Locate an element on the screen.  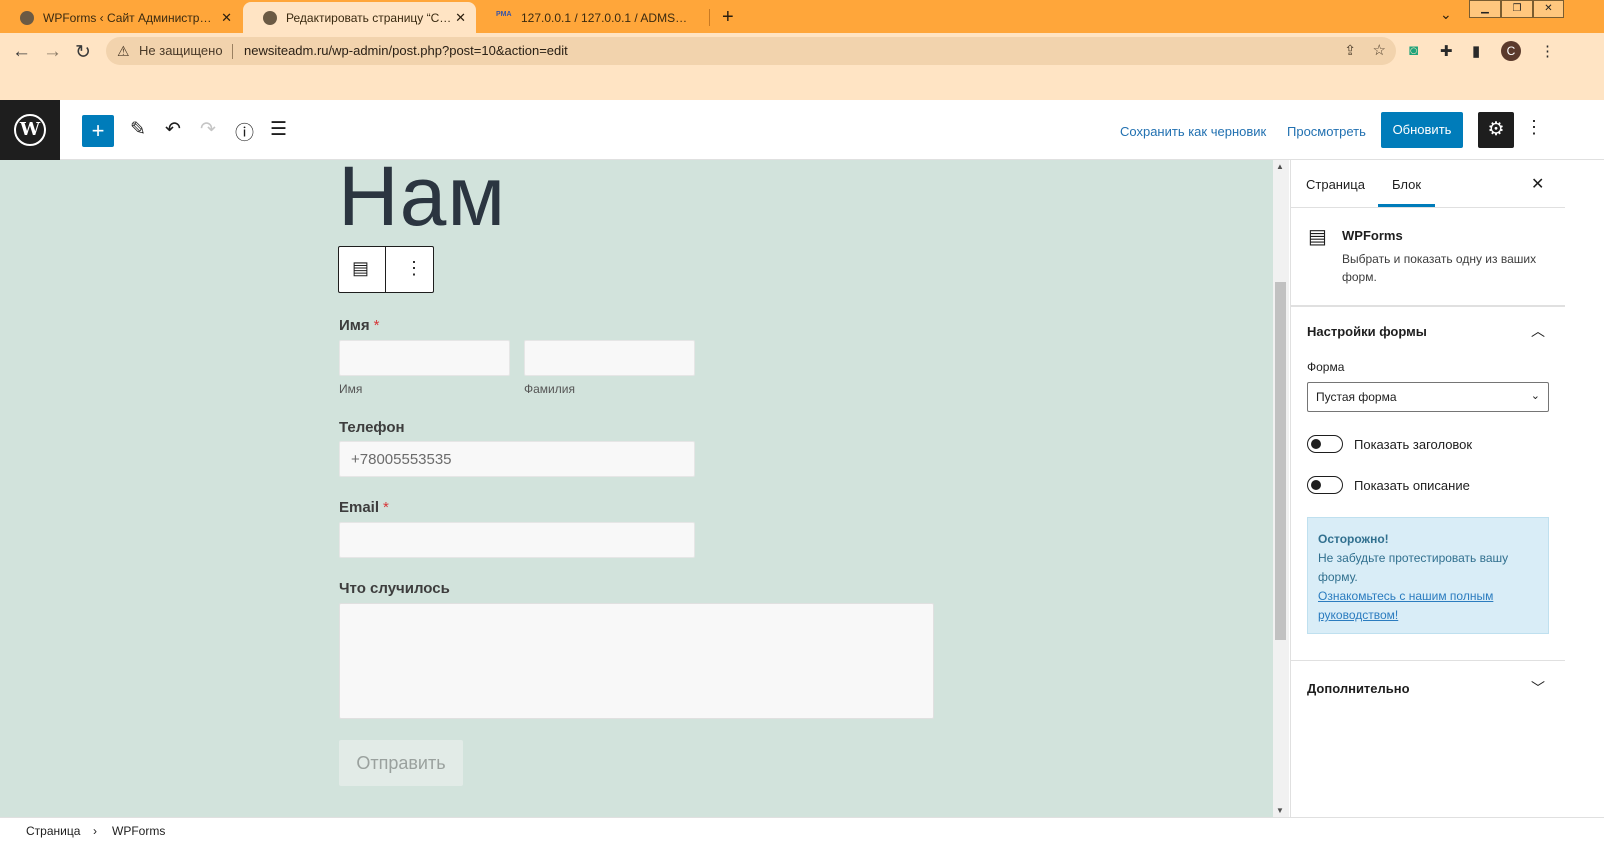
extension-icon: ◙ is located at coordinates (1413, 50).